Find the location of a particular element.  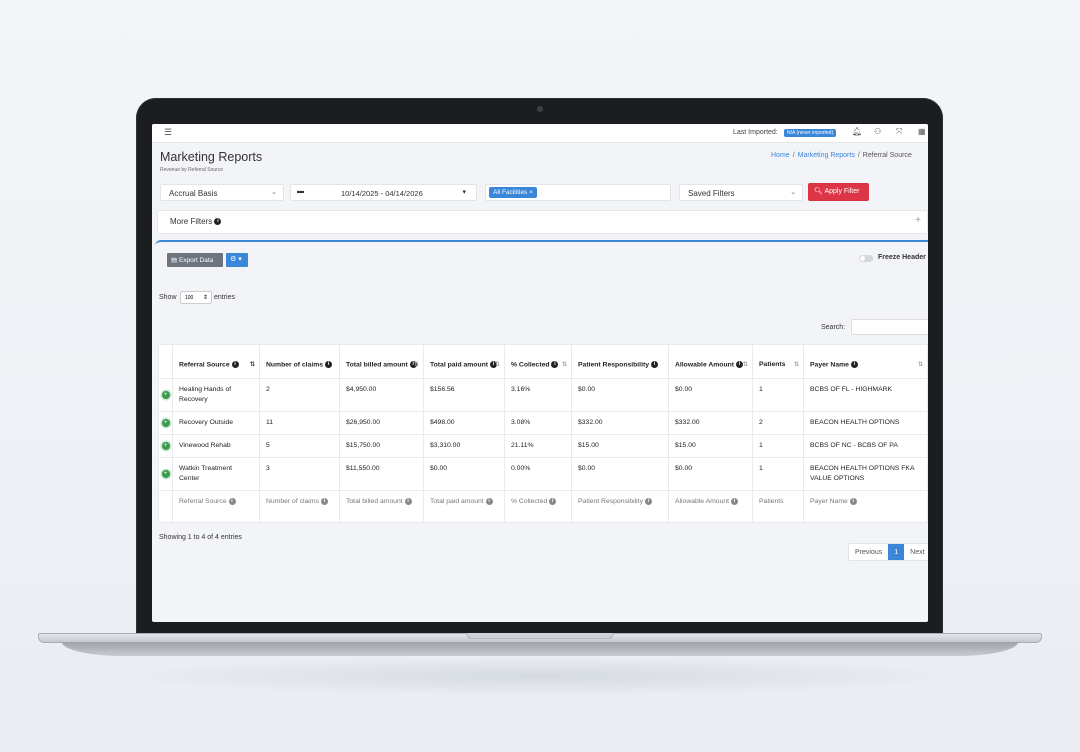

cell-referral-source: Vinewood Rehab is located at coordinates (216, 446).